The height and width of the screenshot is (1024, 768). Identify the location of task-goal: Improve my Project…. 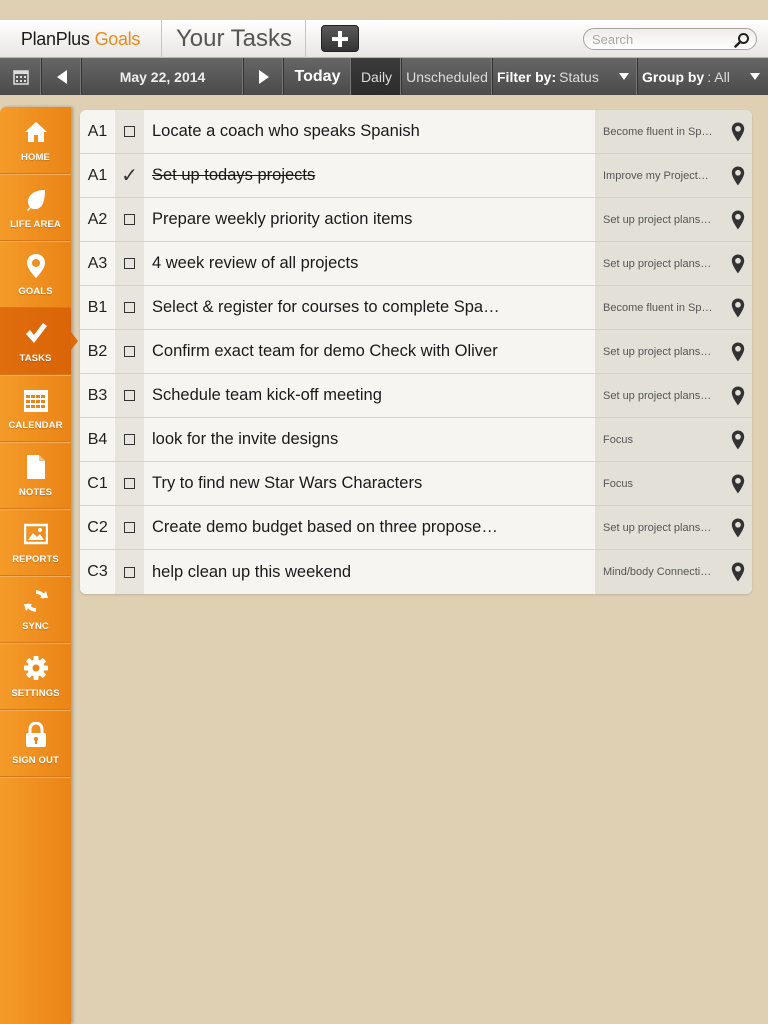
(673, 175).